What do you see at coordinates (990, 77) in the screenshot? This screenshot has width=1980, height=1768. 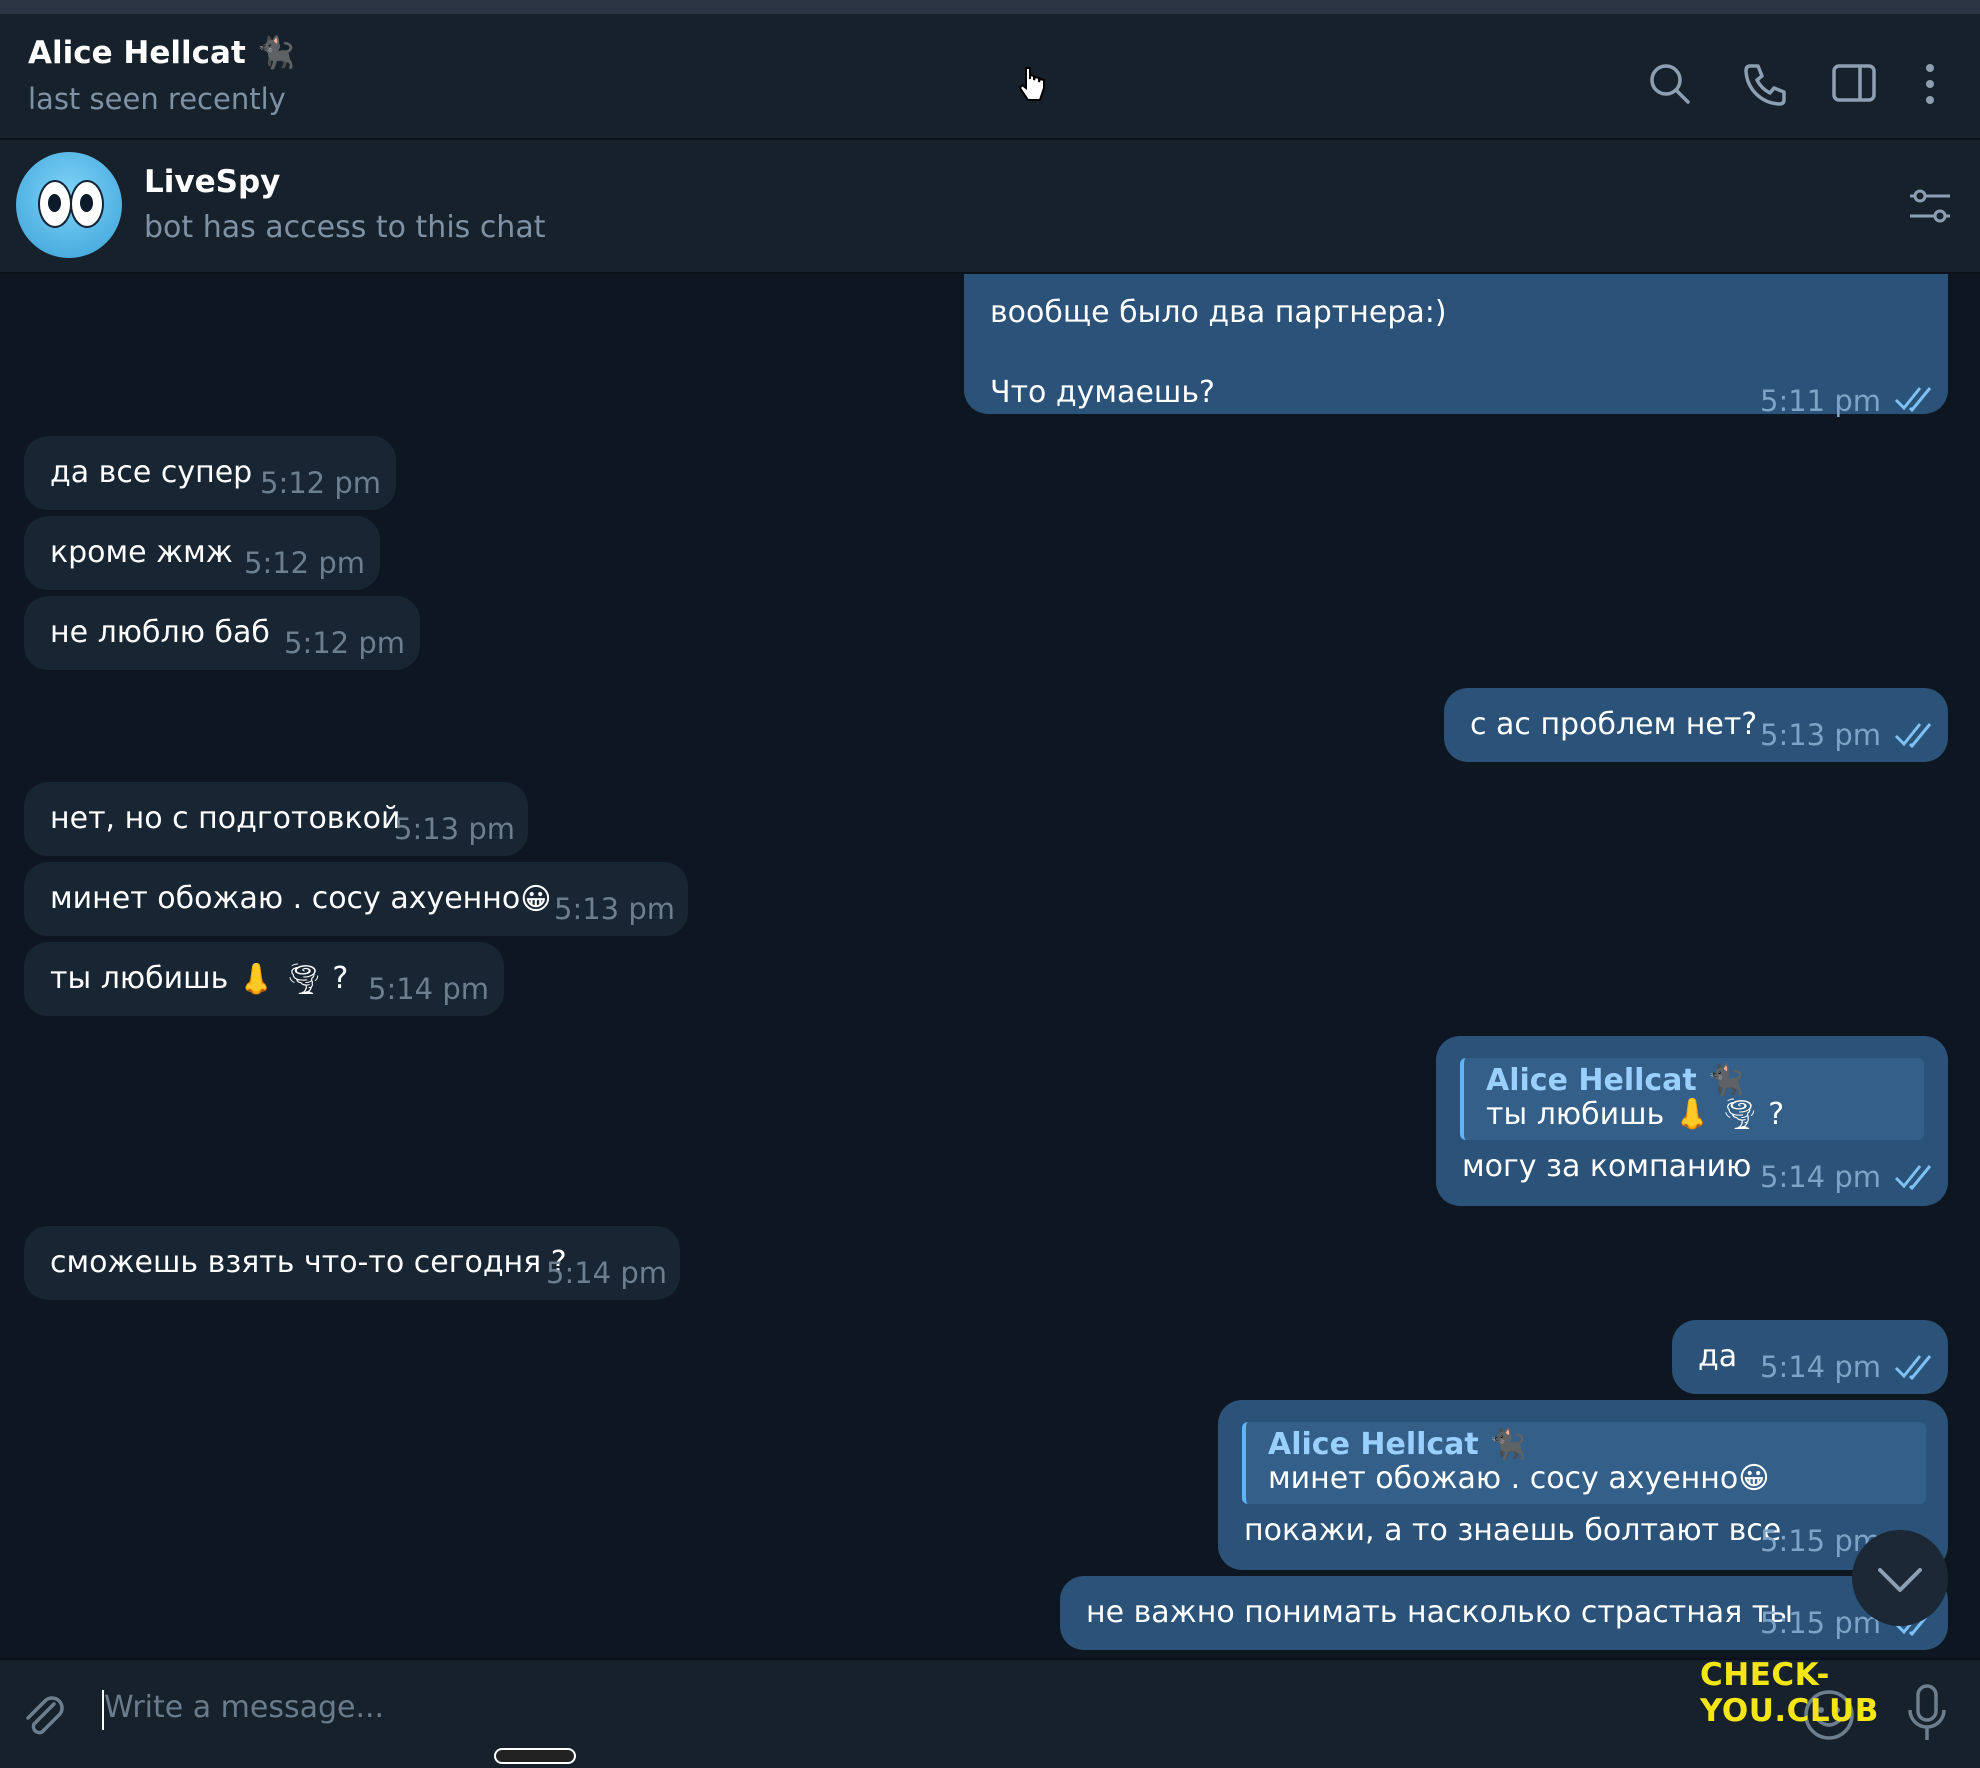 I see `chat-header: Alice Hellcat 🐈‍⬛ last seen recently` at bounding box center [990, 77].